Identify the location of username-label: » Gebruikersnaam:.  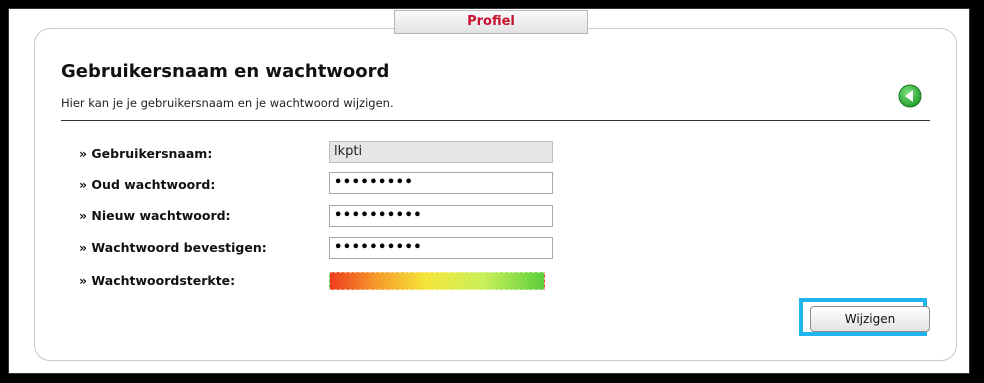
(146, 153).